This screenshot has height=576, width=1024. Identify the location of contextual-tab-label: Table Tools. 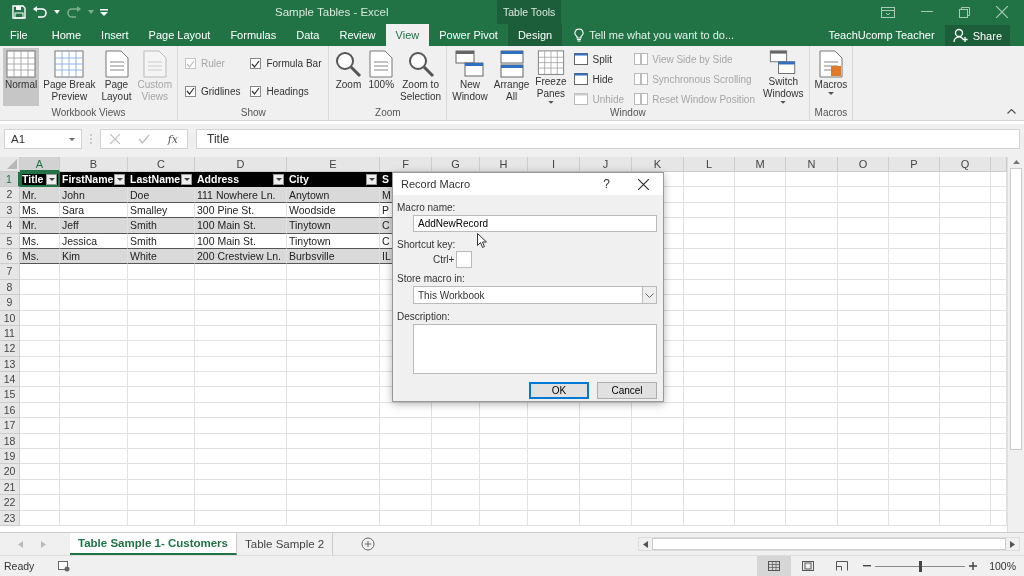
(529, 12).